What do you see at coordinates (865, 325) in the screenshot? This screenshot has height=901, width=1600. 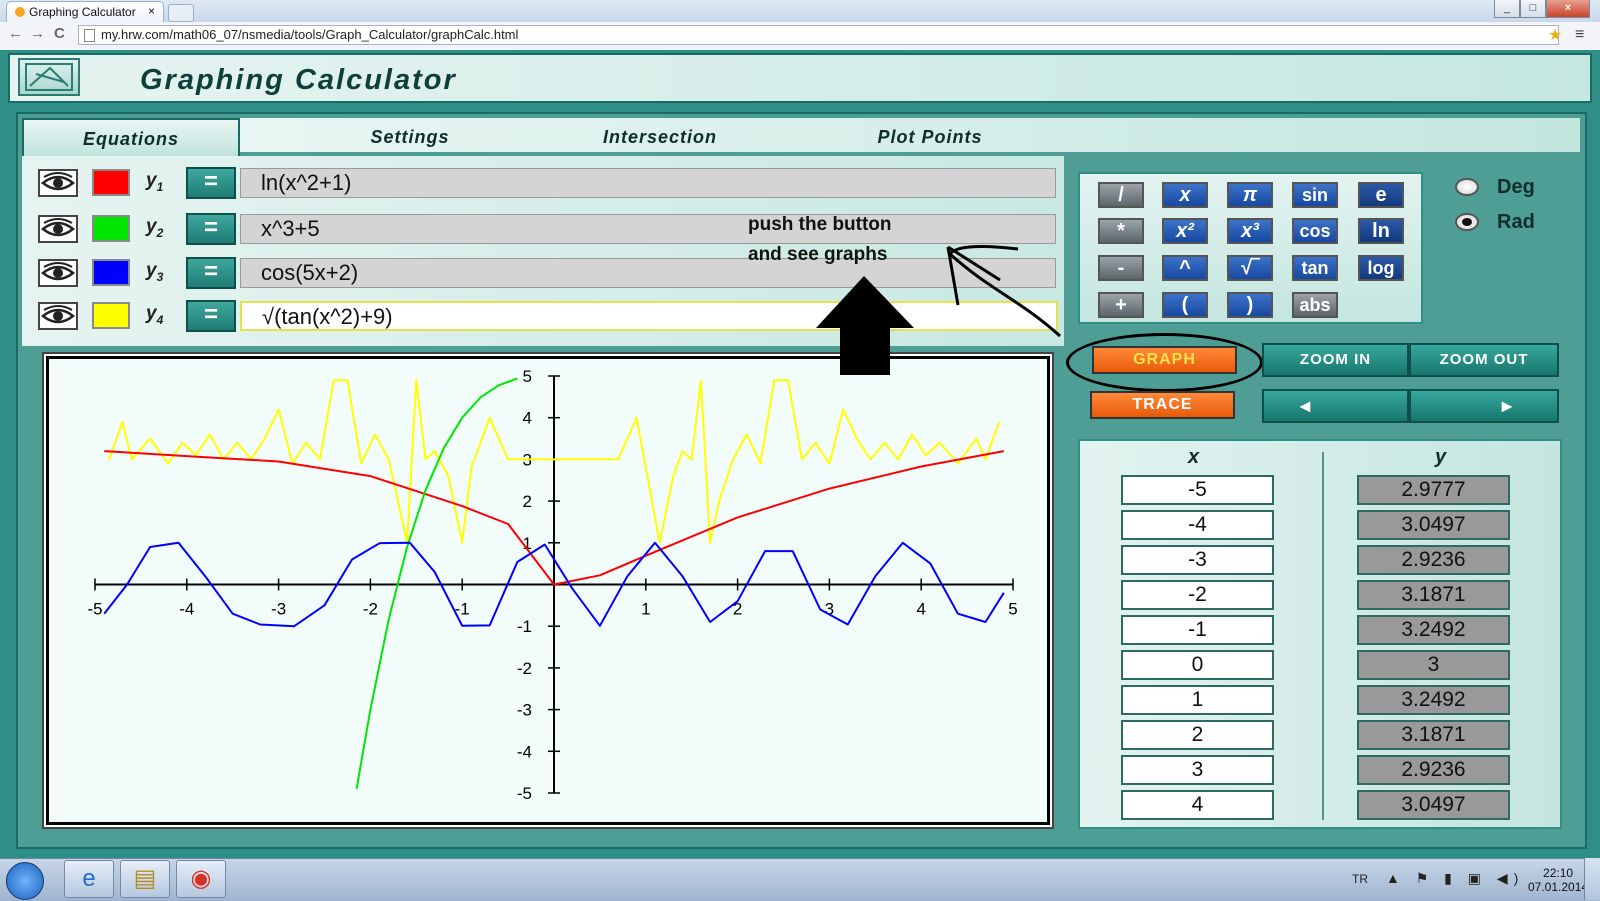 I see `up-arrow-annotation` at bounding box center [865, 325].